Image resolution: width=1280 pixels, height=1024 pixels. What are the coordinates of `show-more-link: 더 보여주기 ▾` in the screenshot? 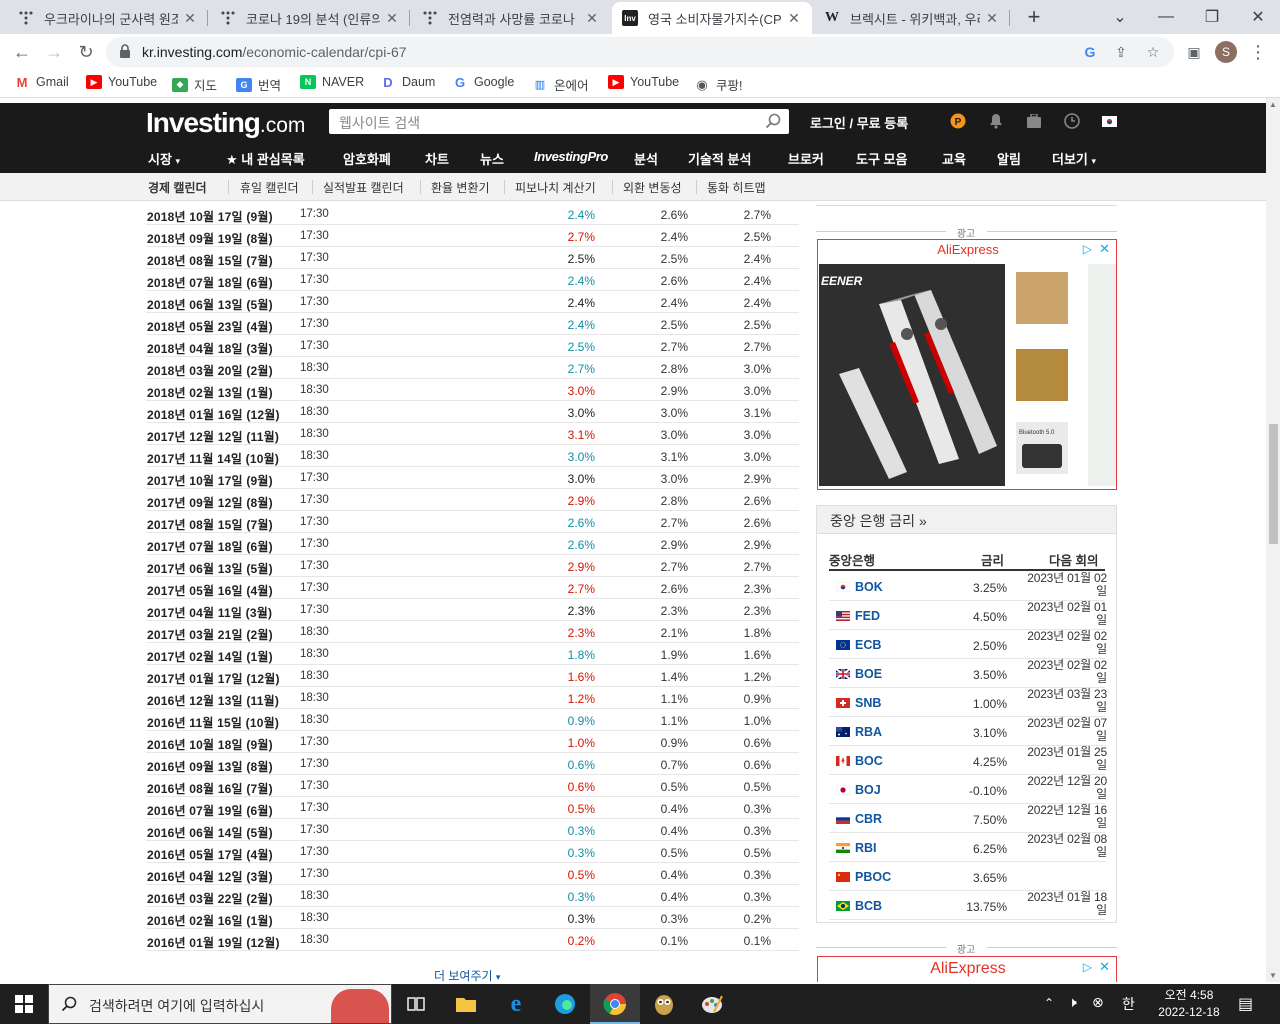 It's located at (467, 975).